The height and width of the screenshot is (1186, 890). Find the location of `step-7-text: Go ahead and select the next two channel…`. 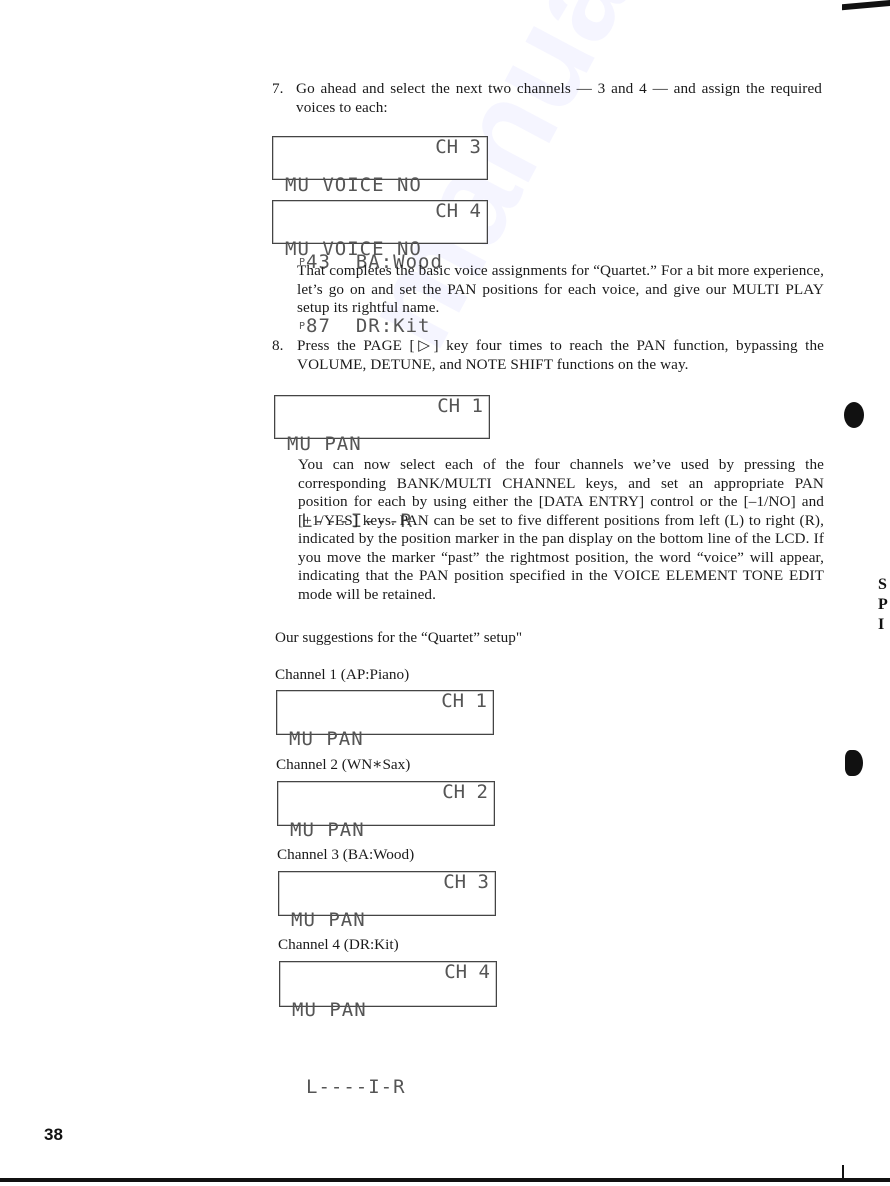

step-7-text: Go ahead and select the next two channel… is located at coordinates (559, 98).